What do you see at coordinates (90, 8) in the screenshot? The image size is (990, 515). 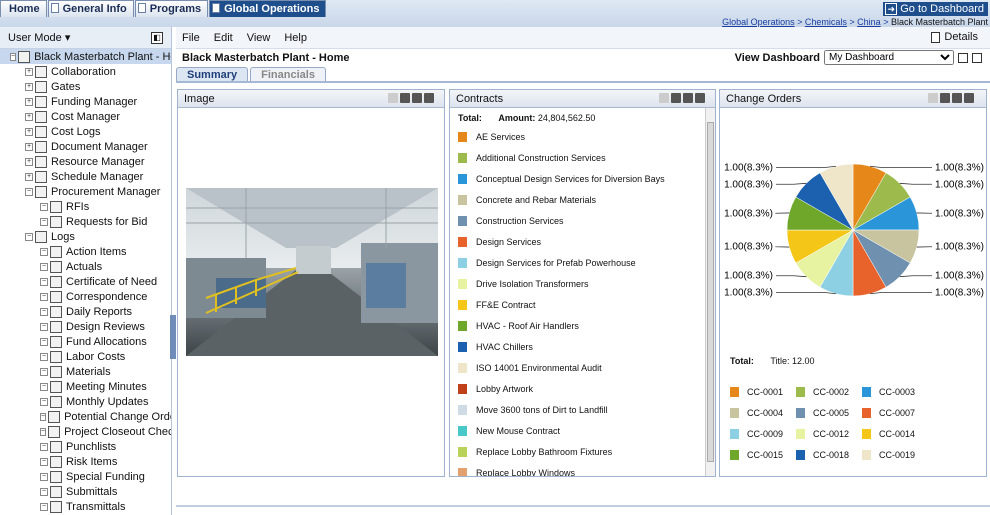 I see `top-tab: General Info` at bounding box center [90, 8].